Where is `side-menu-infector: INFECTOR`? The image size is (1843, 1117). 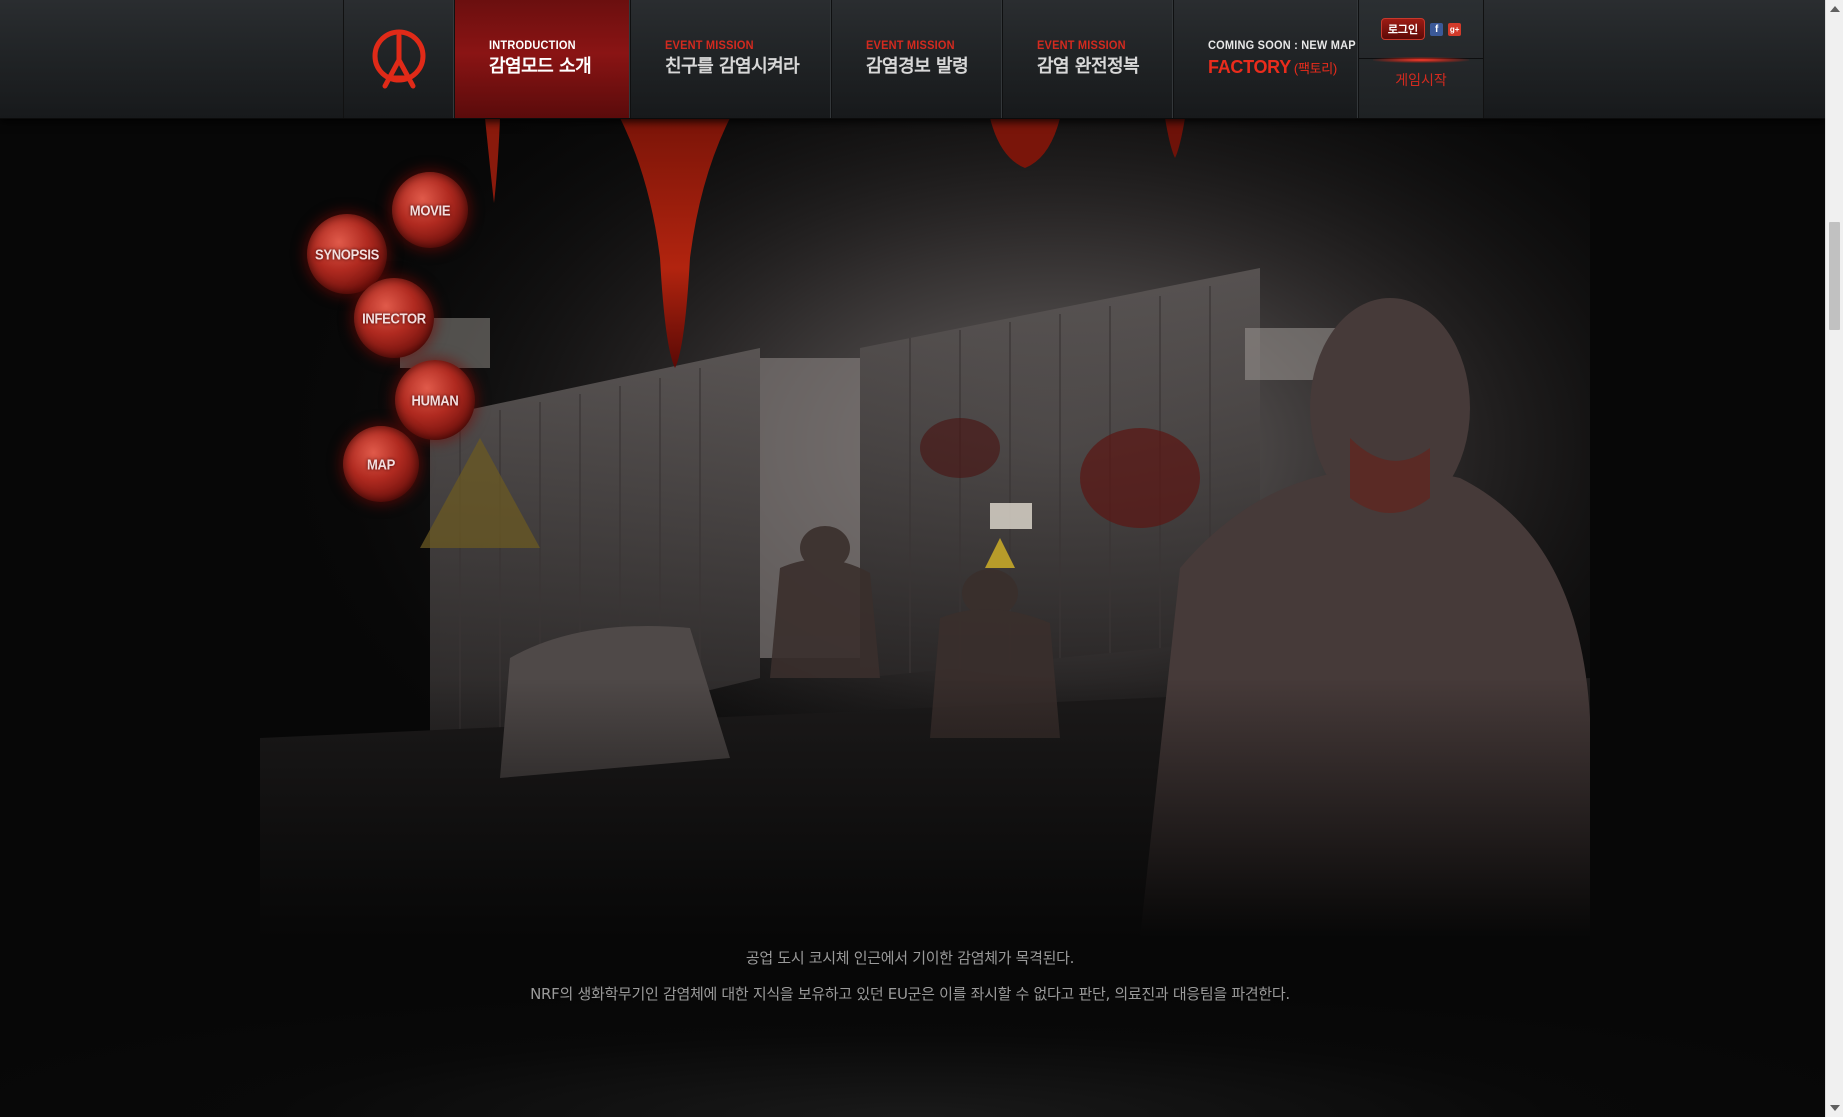
side-menu-infector: INFECTOR is located at coordinates (394, 318).